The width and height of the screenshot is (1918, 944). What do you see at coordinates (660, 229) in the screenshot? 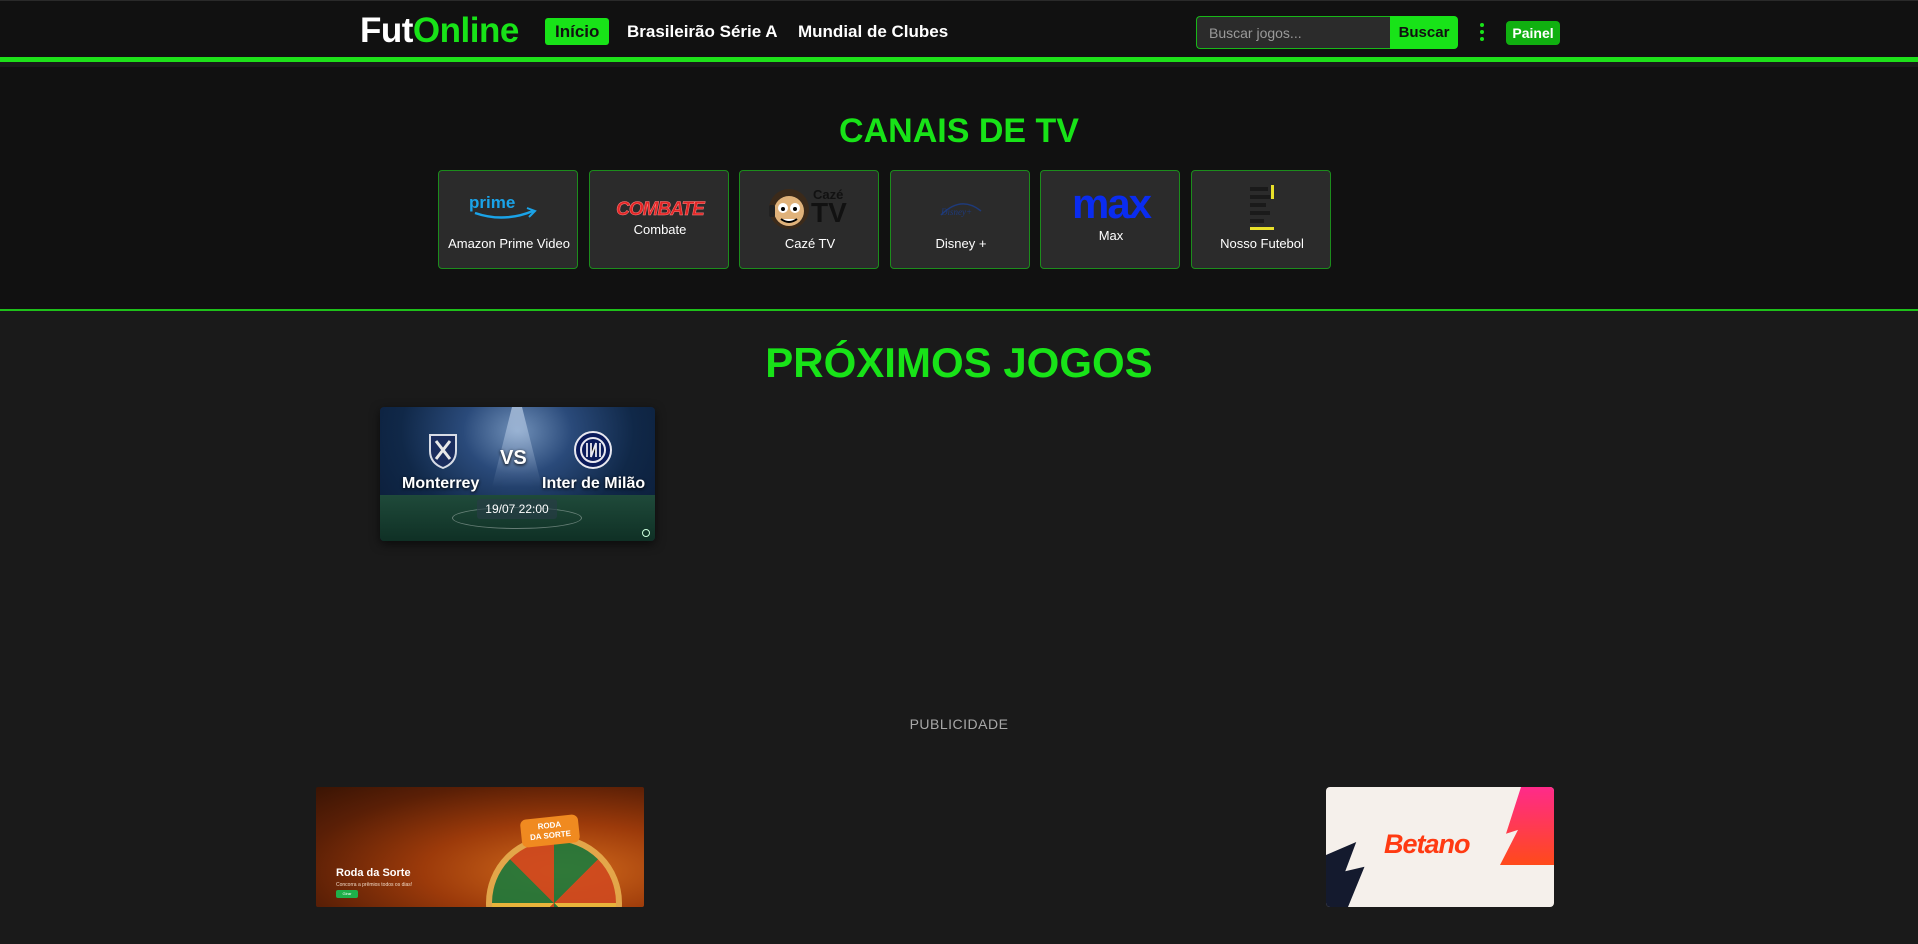
I see `channel-name: Combate` at bounding box center [660, 229].